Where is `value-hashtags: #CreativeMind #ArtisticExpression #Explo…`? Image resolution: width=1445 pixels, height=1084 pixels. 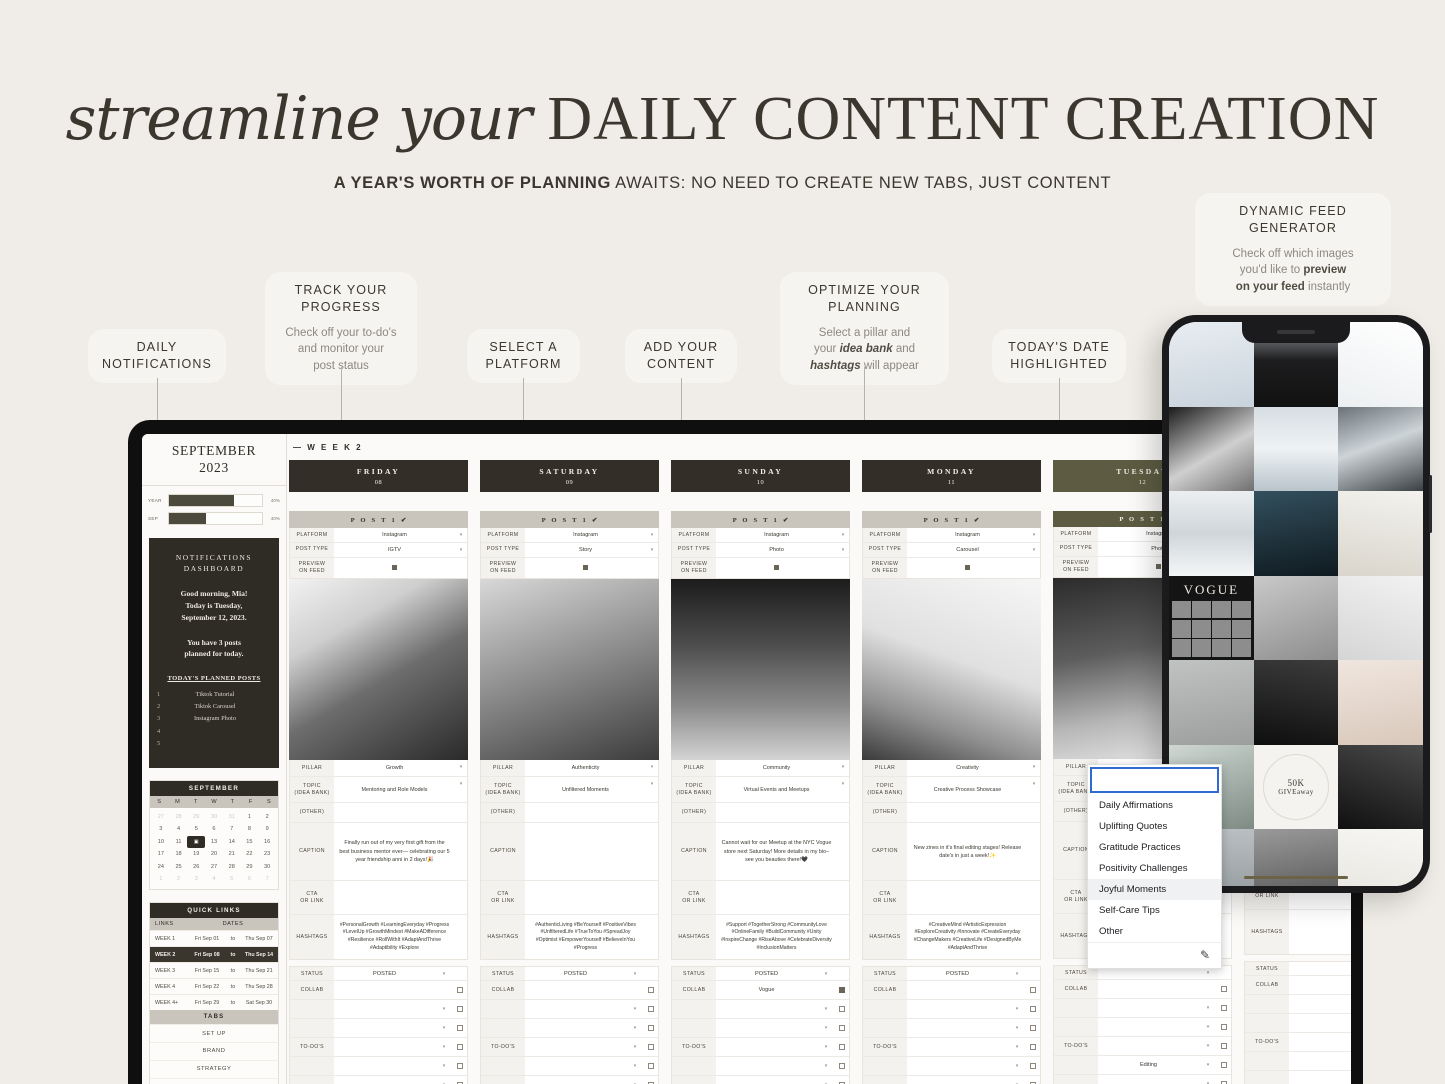 value-hashtags: #CreativeMind #ArtisticExpression #Explo… is located at coordinates (967, 937).